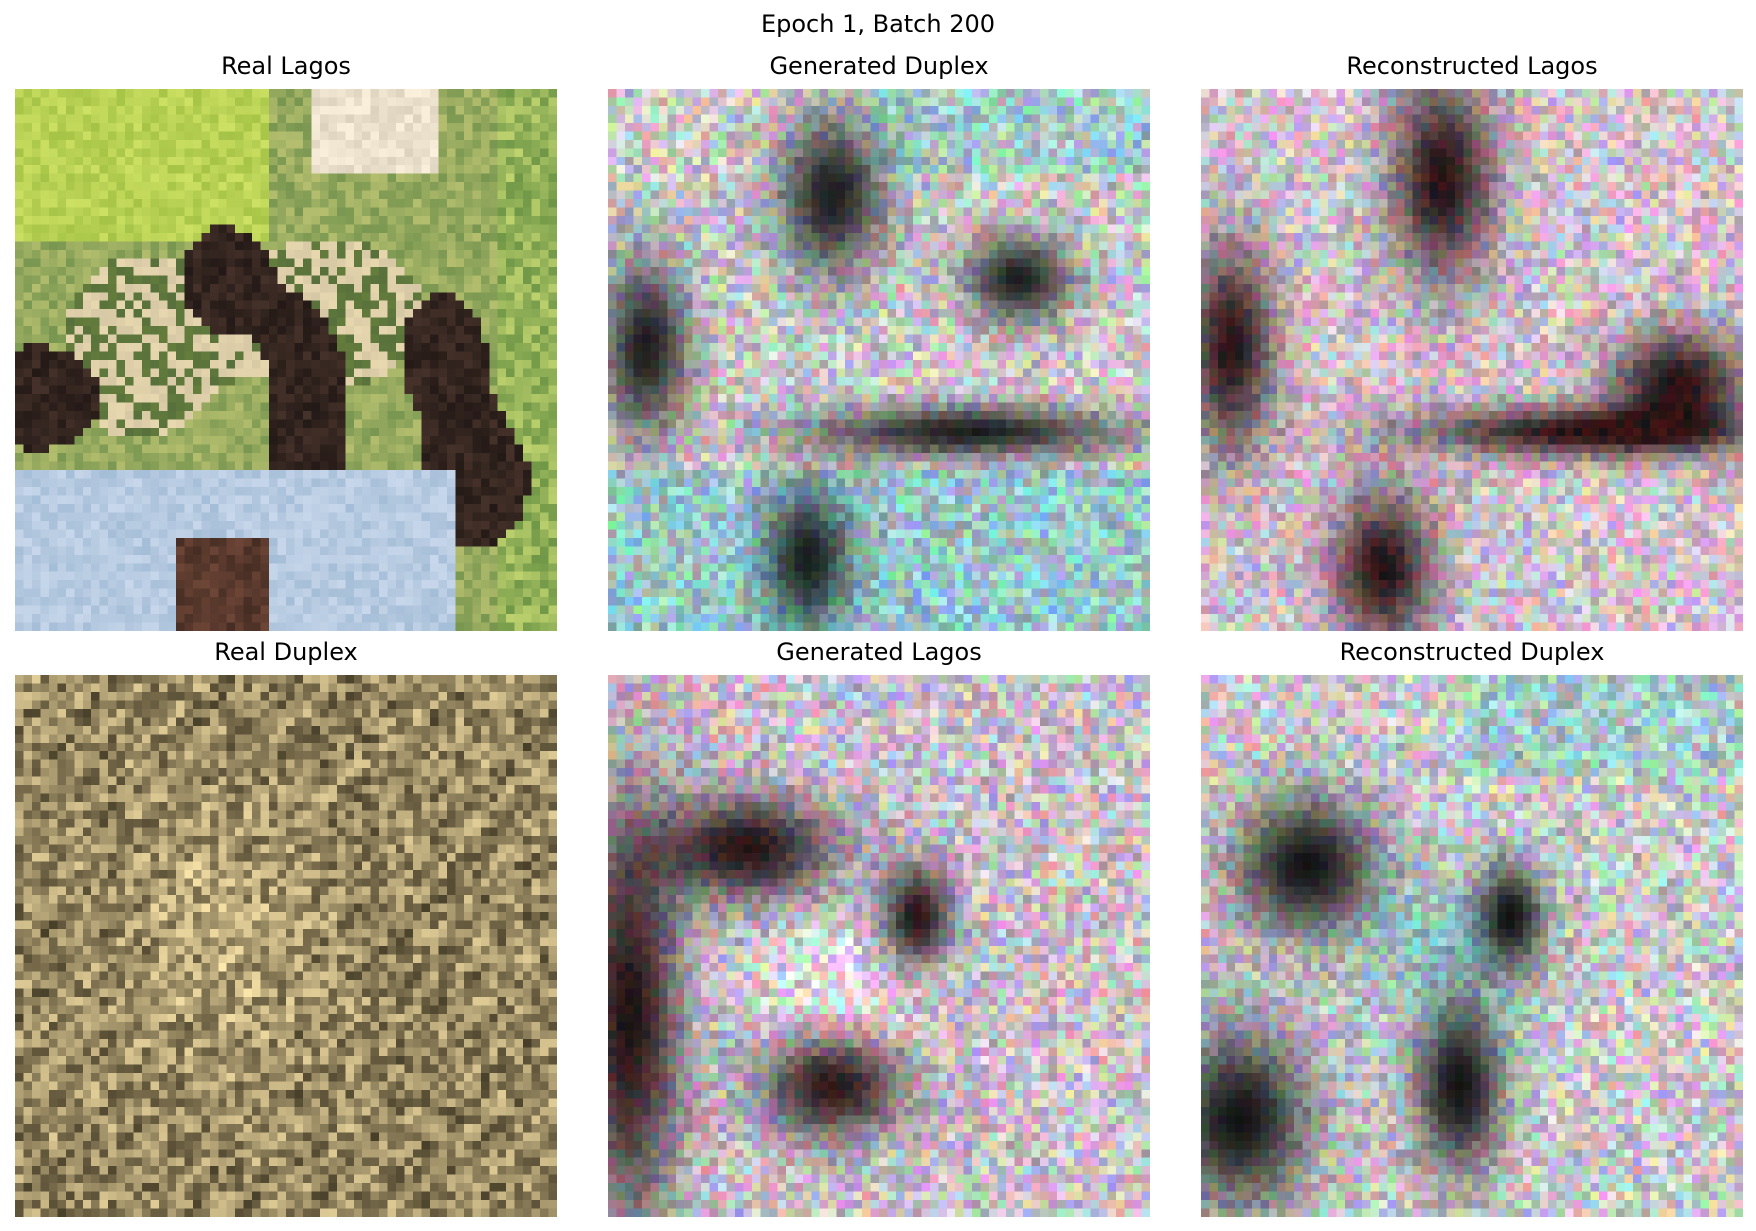  I want to click on panel-title-real-duplex: Real Duplex, so click(286, 652).